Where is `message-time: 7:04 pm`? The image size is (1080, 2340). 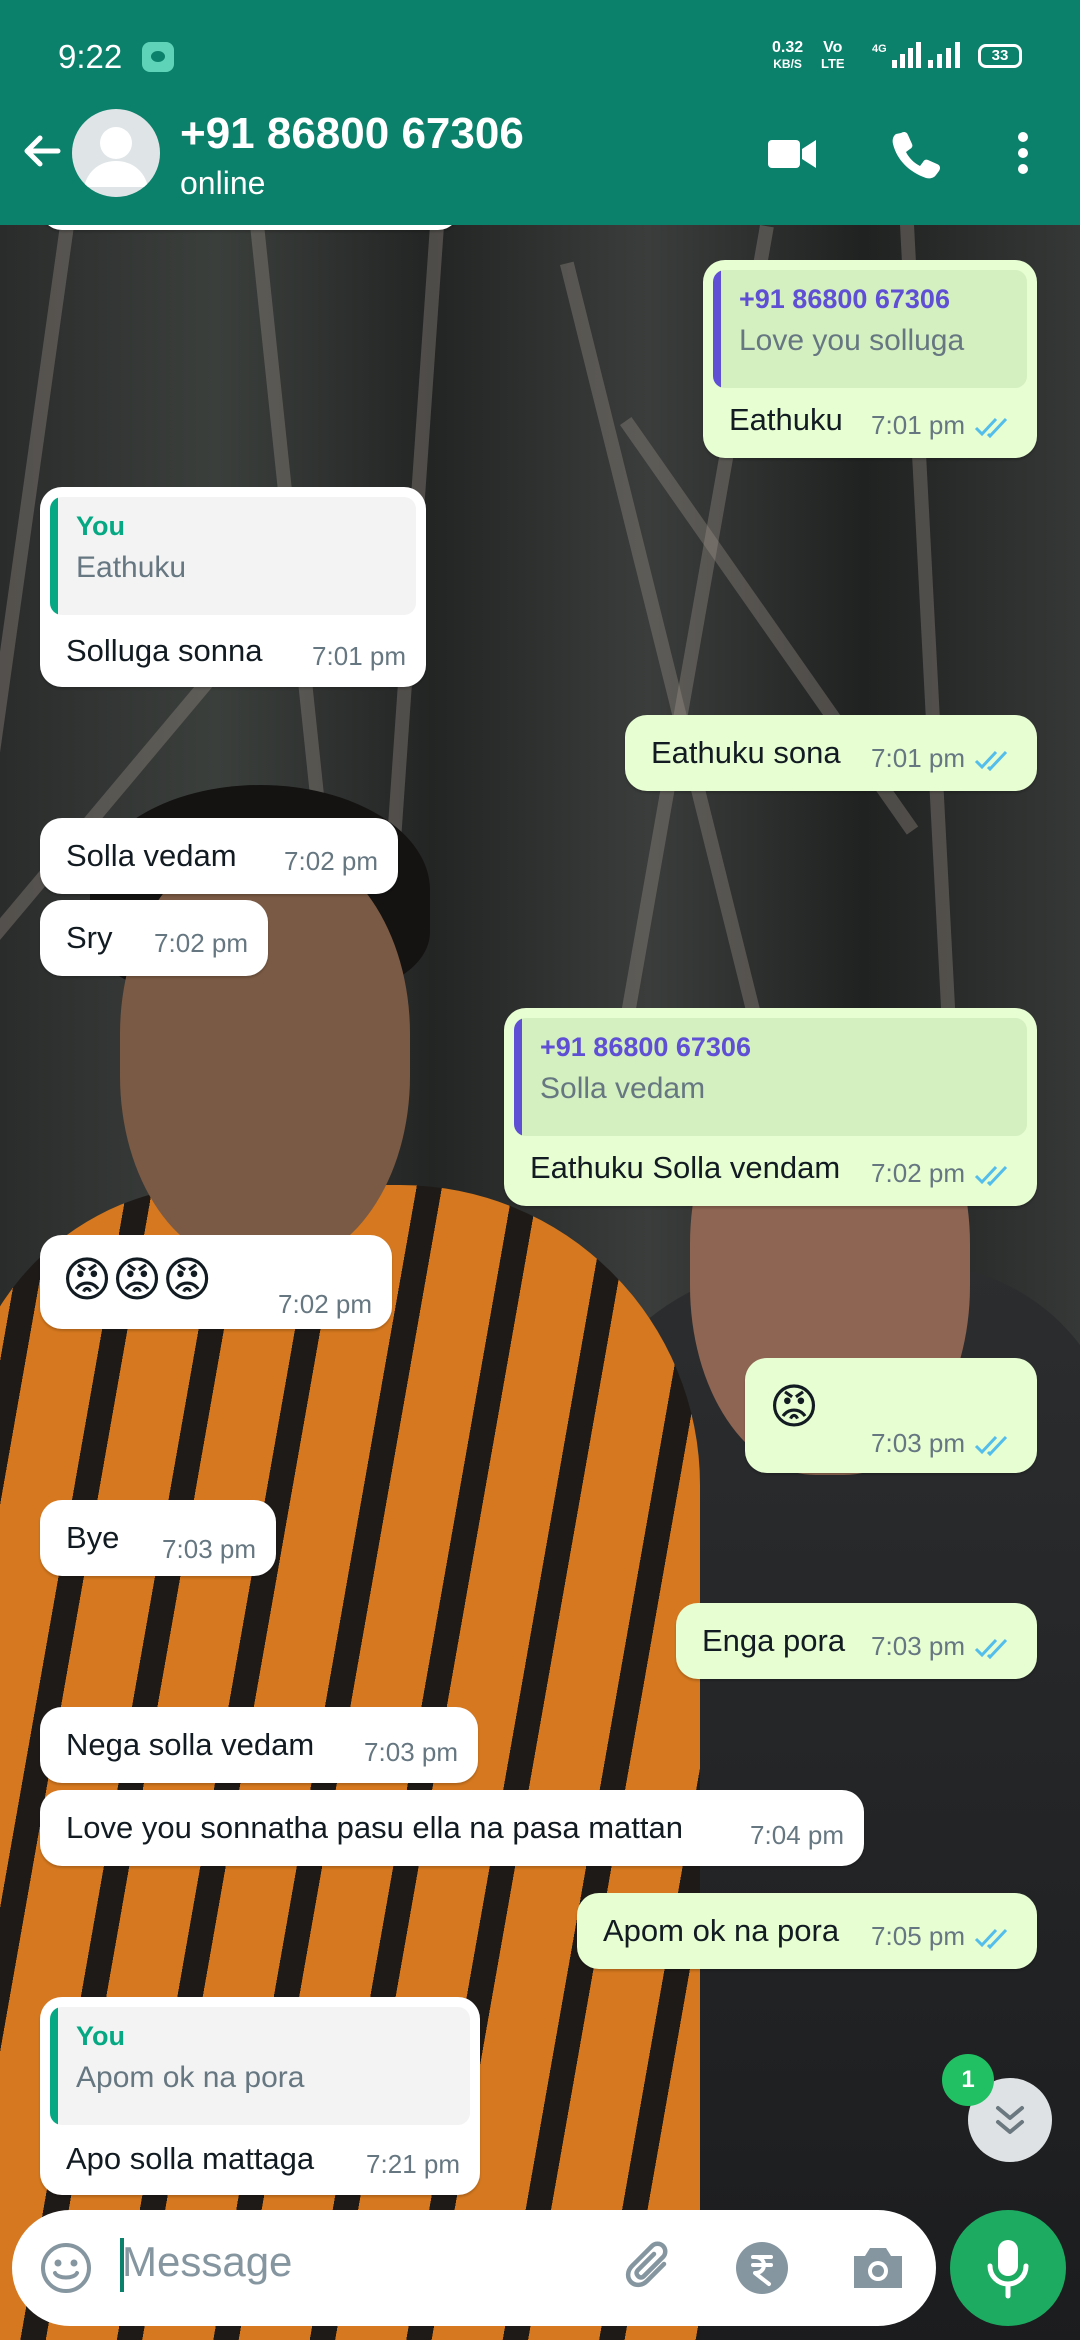
message-time: 7:04 pm is located at coordinates (797, 1835).